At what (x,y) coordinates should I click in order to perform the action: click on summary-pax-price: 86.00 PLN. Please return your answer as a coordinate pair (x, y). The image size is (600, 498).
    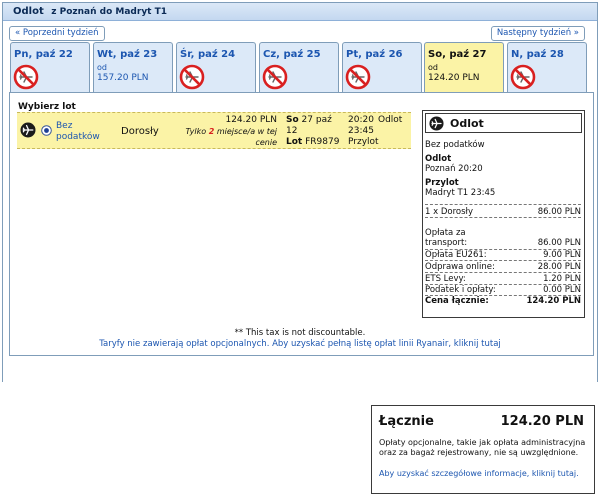
    Looking at the image, I should click on (559, 212).